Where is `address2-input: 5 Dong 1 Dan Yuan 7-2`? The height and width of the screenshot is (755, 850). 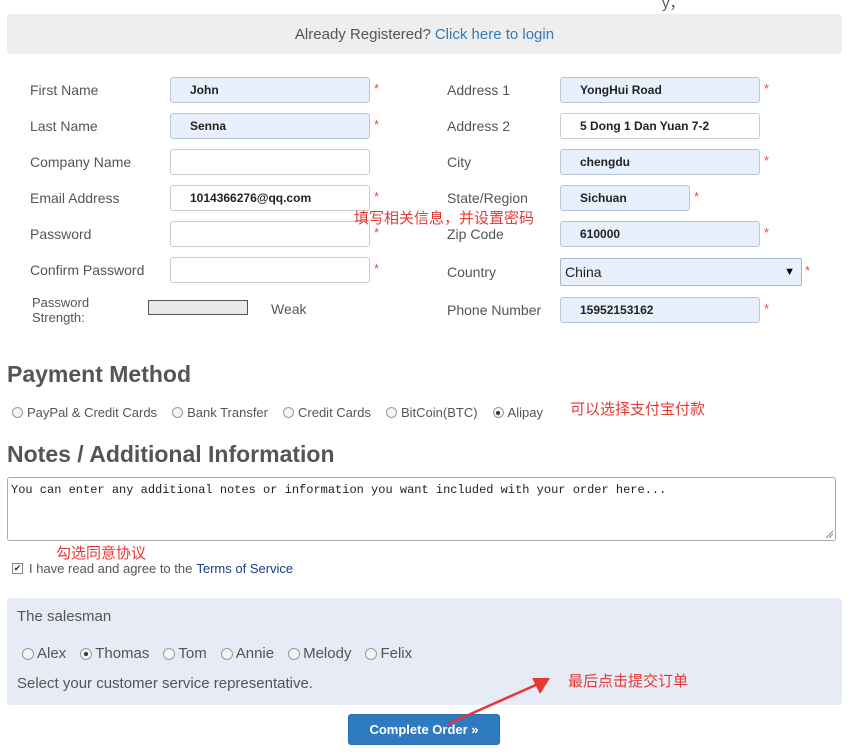 address2-input: 5 Dong 1 Dan Yuan 7-2 is located at coordinates (660, 126).